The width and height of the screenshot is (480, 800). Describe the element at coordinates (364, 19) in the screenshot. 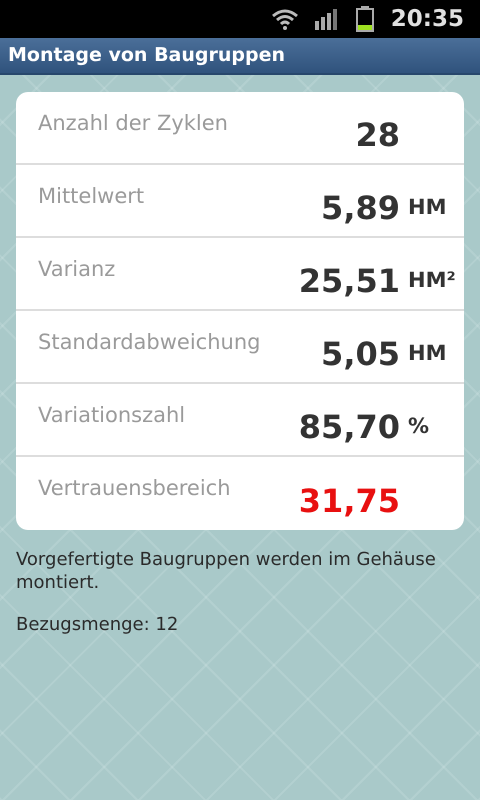

I see `battery-icon` at that location.